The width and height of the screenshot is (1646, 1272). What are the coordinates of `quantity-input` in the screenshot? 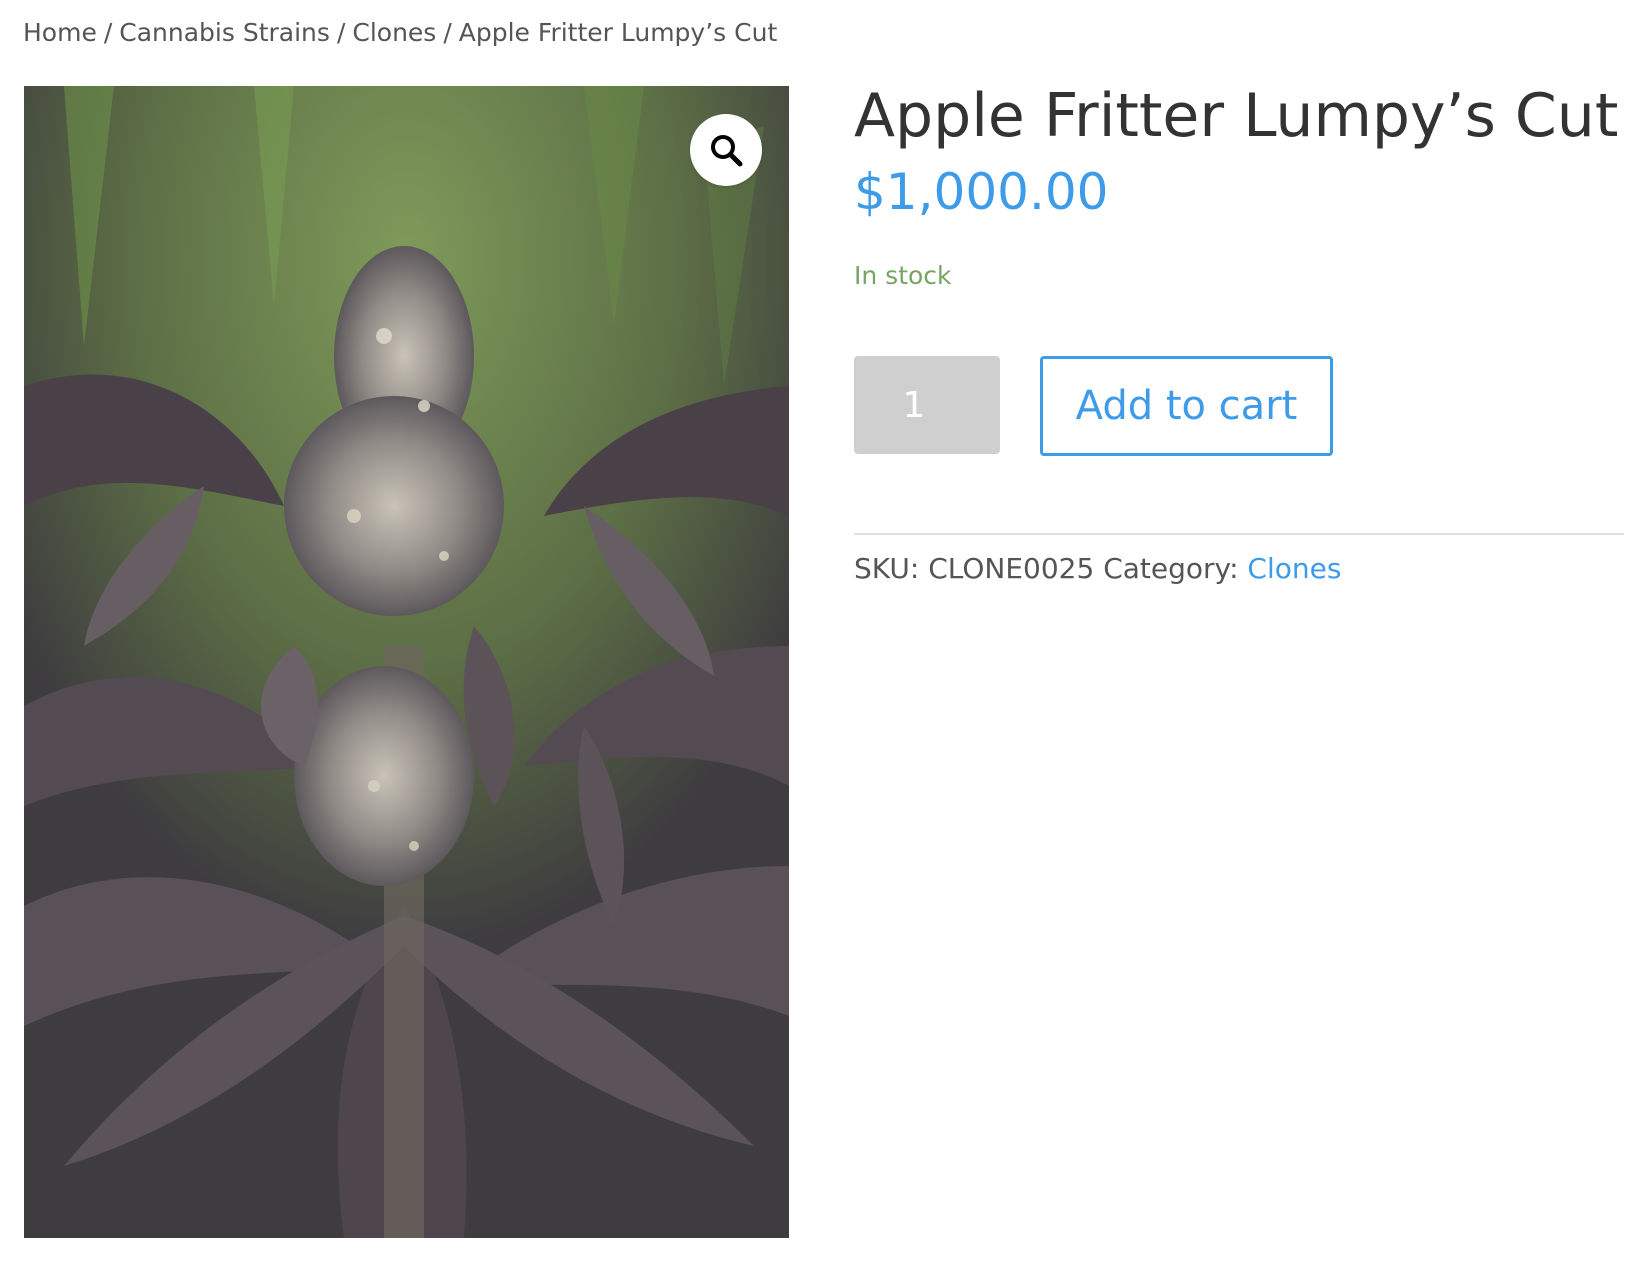 It's located at (927, 405).